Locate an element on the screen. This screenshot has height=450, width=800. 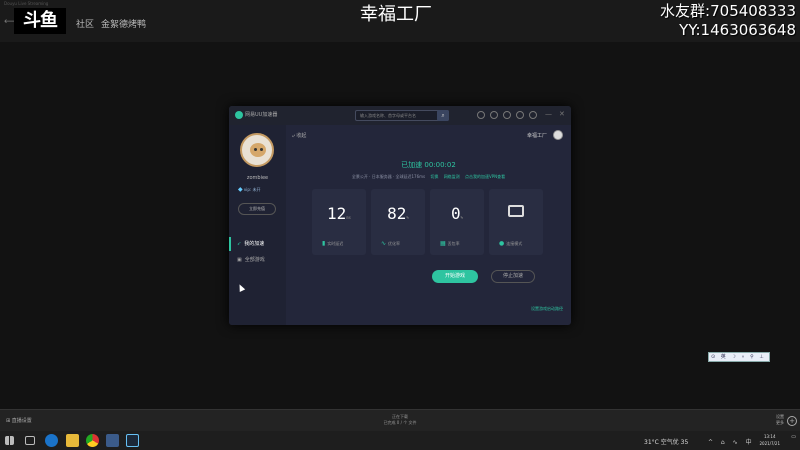
optimization-value: 82 is located at coordinates (397, 213).